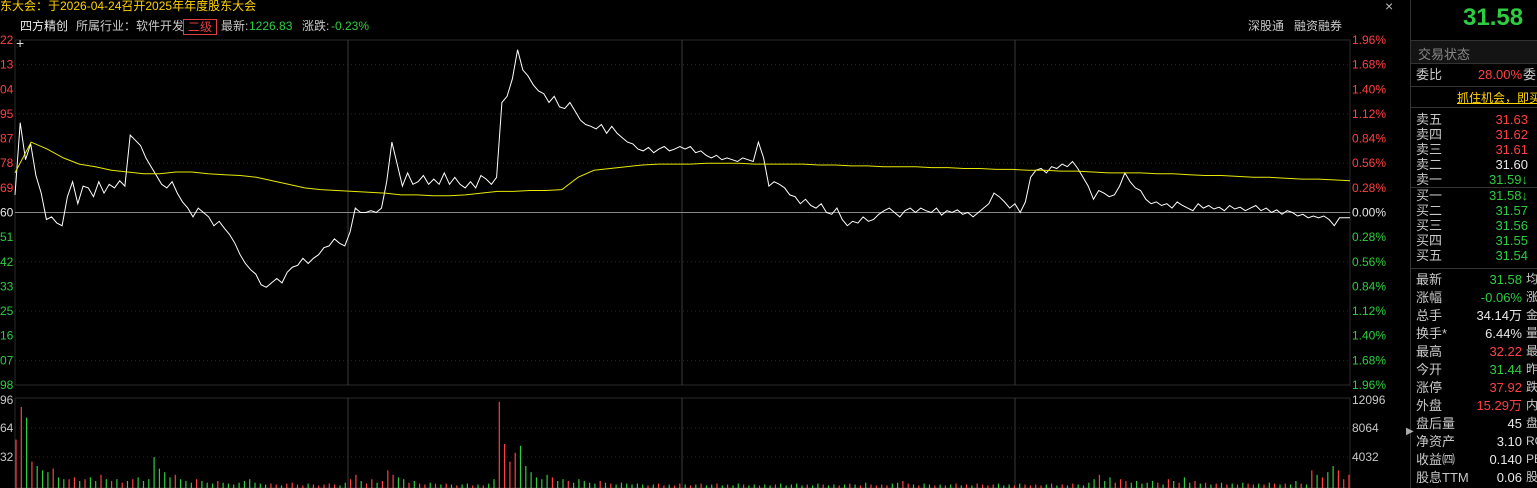  Describe the element at coordinates (1429, 179) in the screenshot. I see `order-level-label: 卖一` at that location.